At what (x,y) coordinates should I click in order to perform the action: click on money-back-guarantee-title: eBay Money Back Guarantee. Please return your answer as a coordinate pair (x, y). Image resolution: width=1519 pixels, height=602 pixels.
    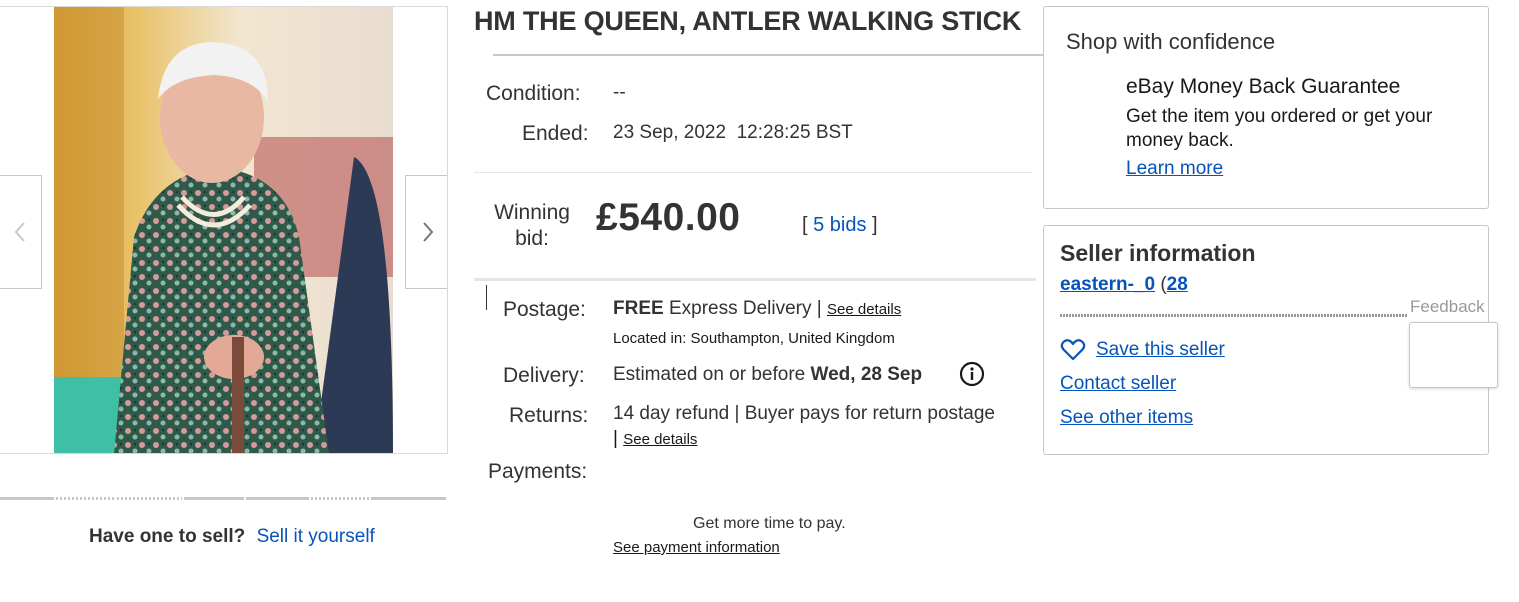
    Looking at the image, I should click on (1263, 86).